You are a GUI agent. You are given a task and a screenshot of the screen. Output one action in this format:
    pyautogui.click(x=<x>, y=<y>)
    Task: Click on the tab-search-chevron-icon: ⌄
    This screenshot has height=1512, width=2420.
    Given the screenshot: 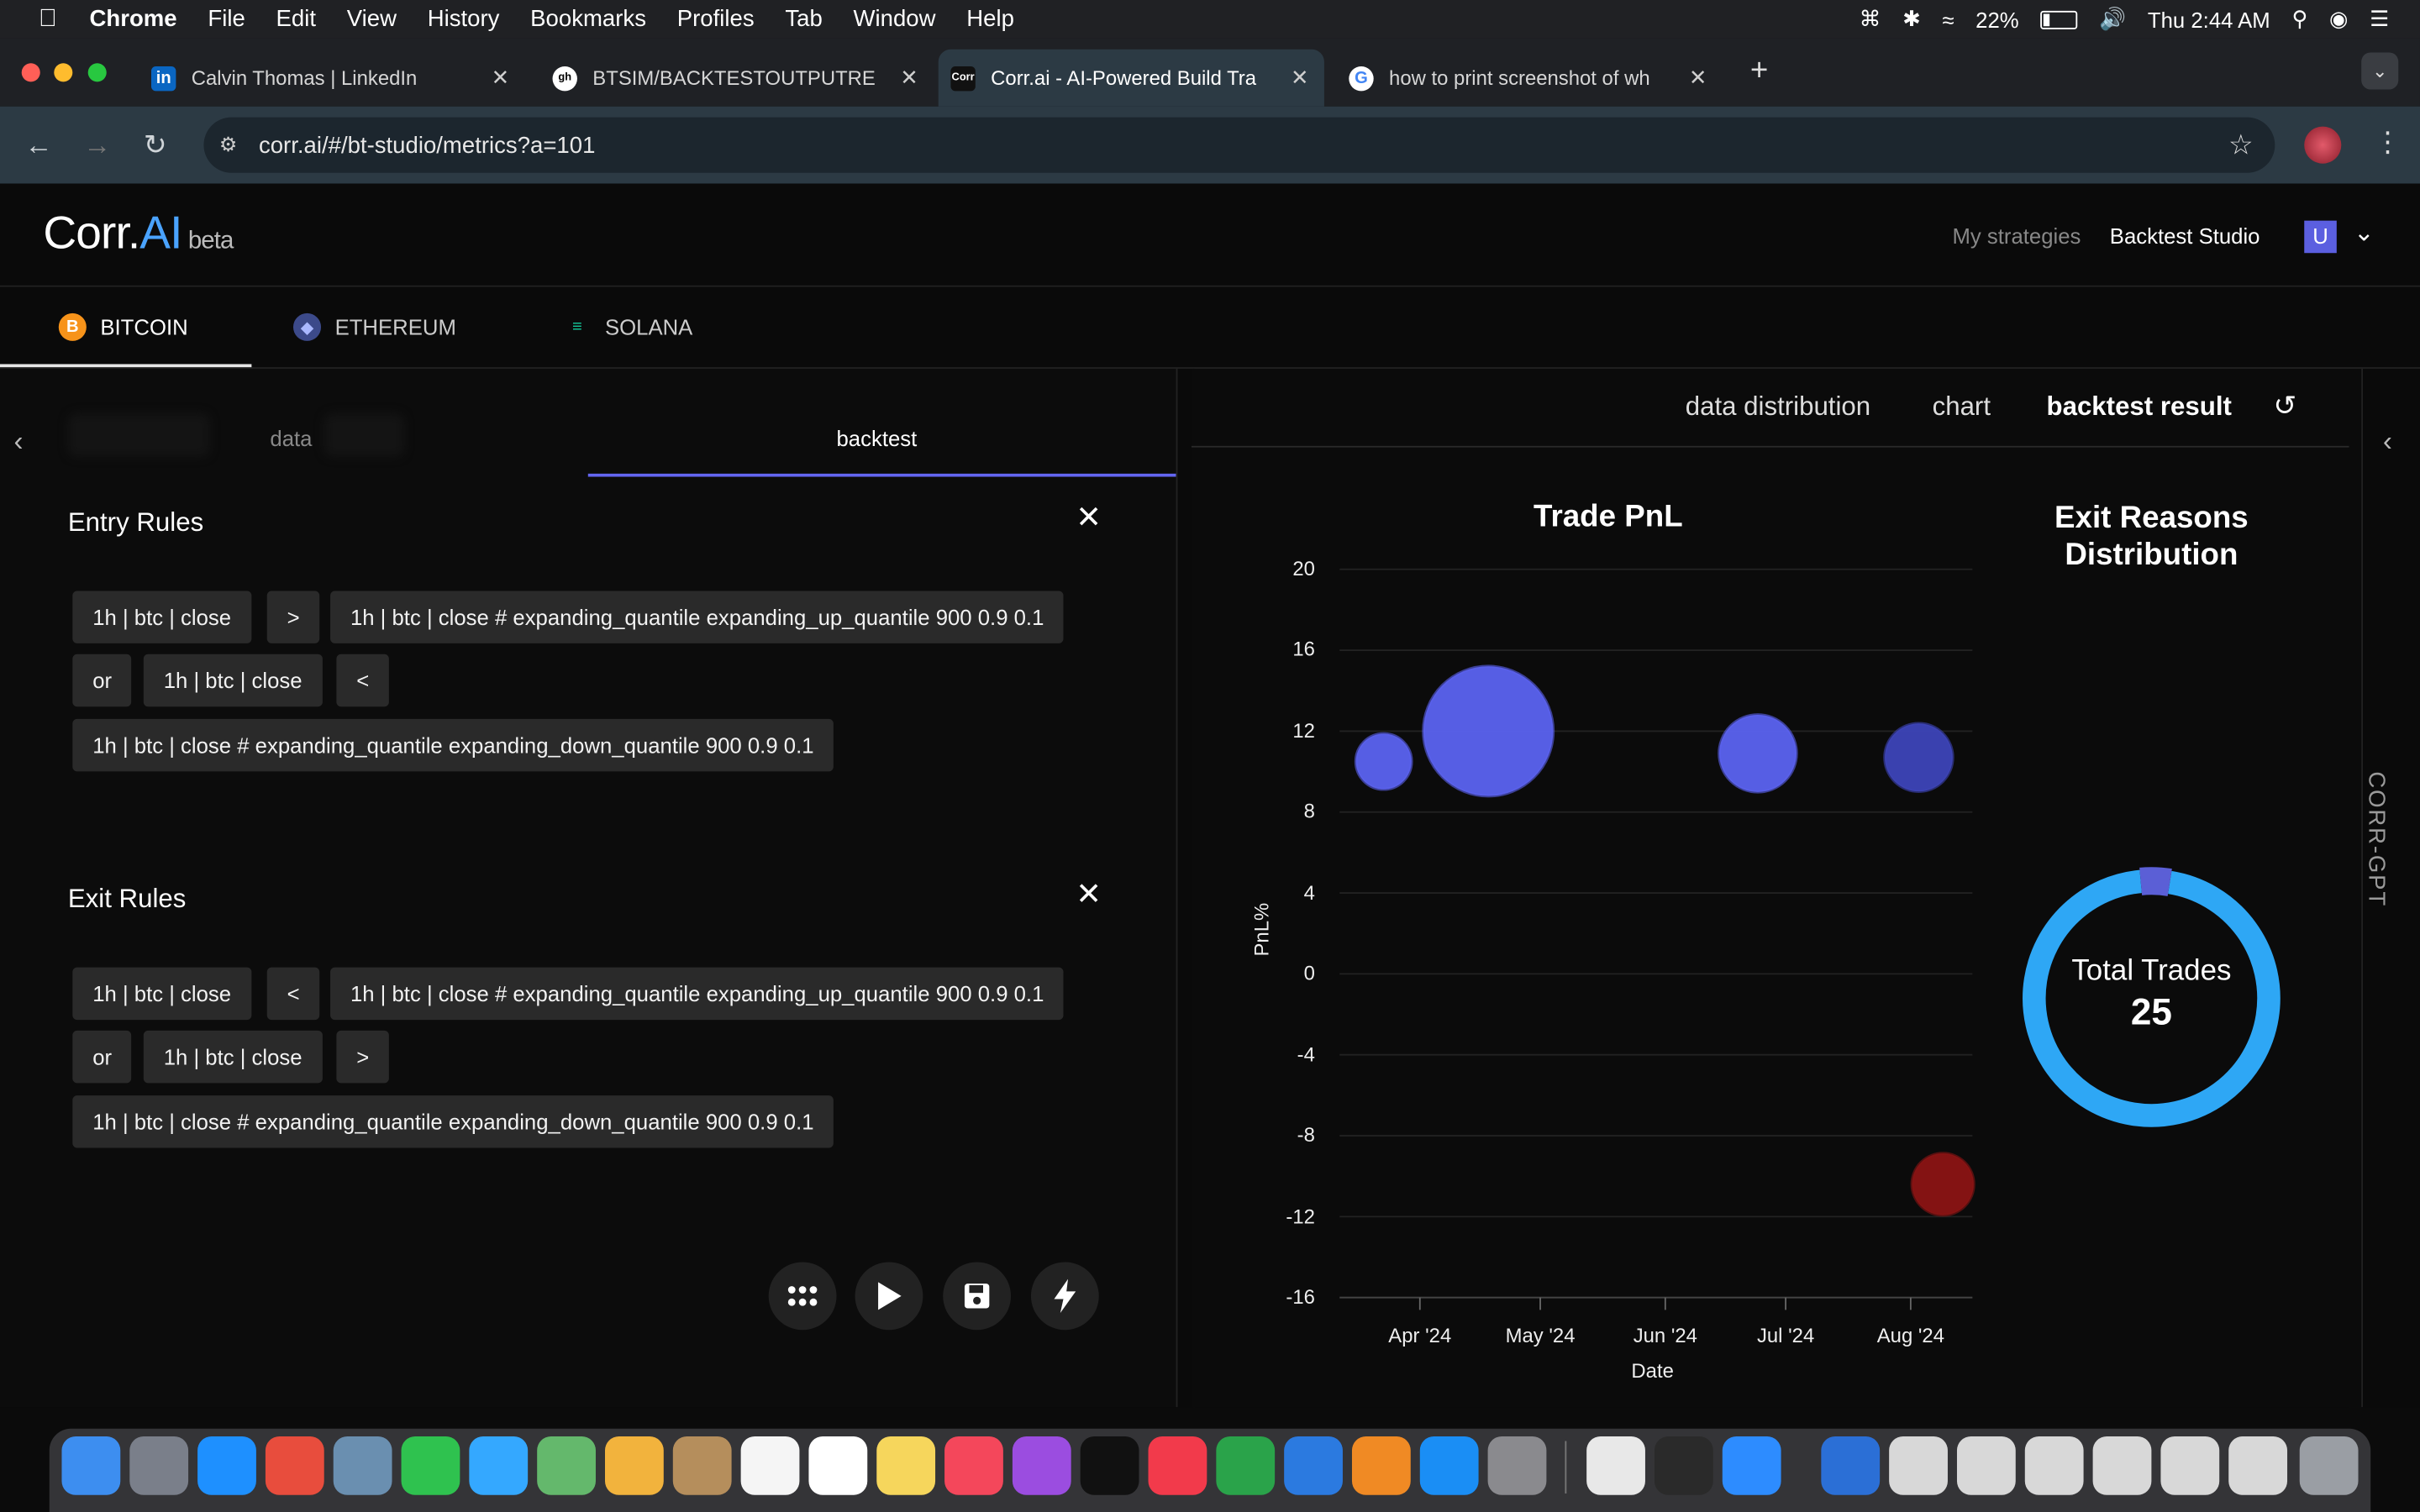 What is the action you would take?
    pyautogui.click(x=2380, y=71)
    